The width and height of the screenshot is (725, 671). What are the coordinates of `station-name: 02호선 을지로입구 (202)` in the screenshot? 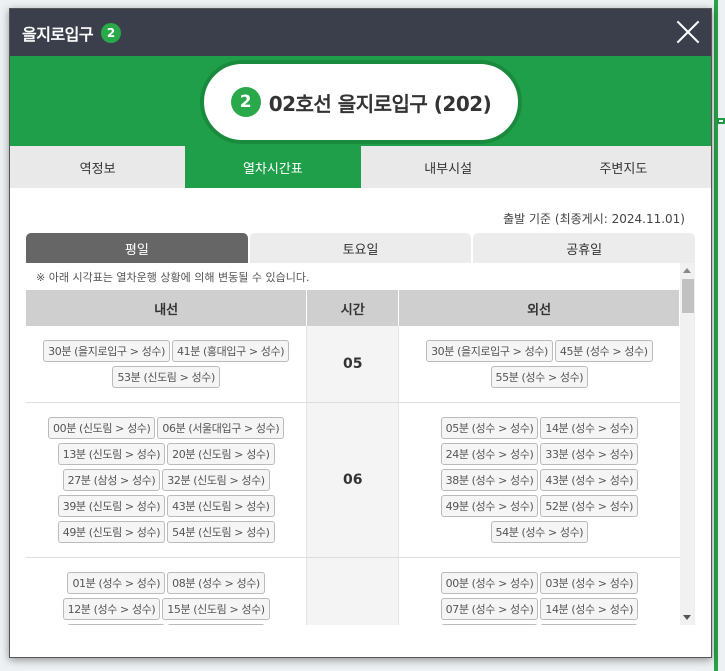 It's located at (380, 103).